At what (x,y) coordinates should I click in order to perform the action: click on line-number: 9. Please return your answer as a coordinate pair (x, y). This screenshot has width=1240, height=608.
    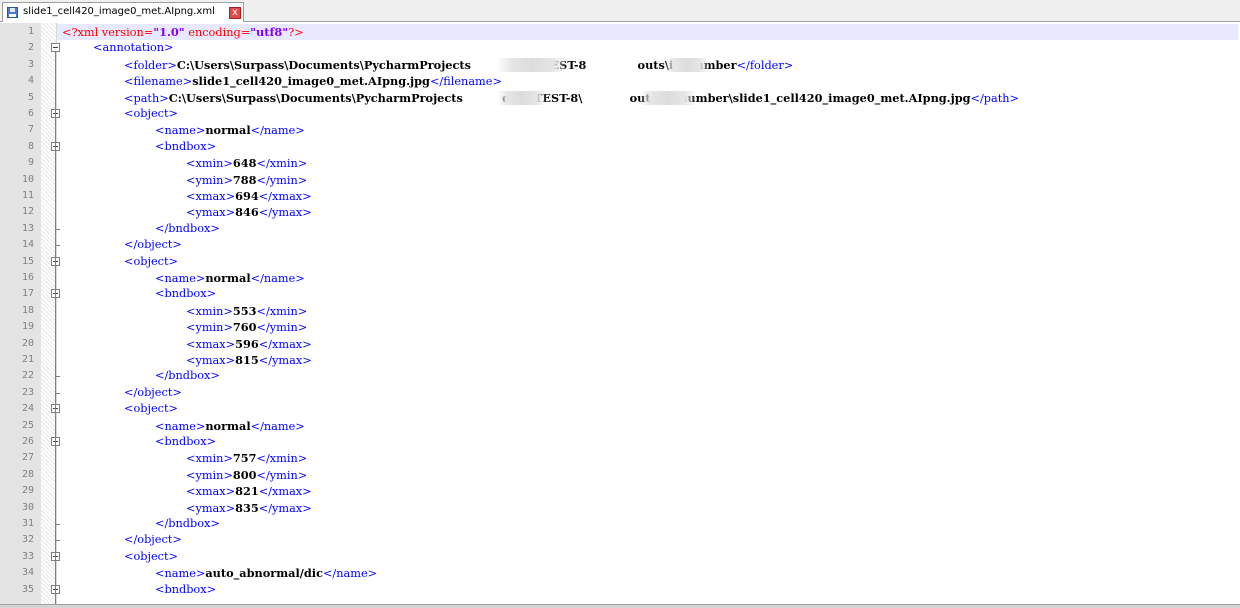
    Looking at the image, I should click on (30, 163).